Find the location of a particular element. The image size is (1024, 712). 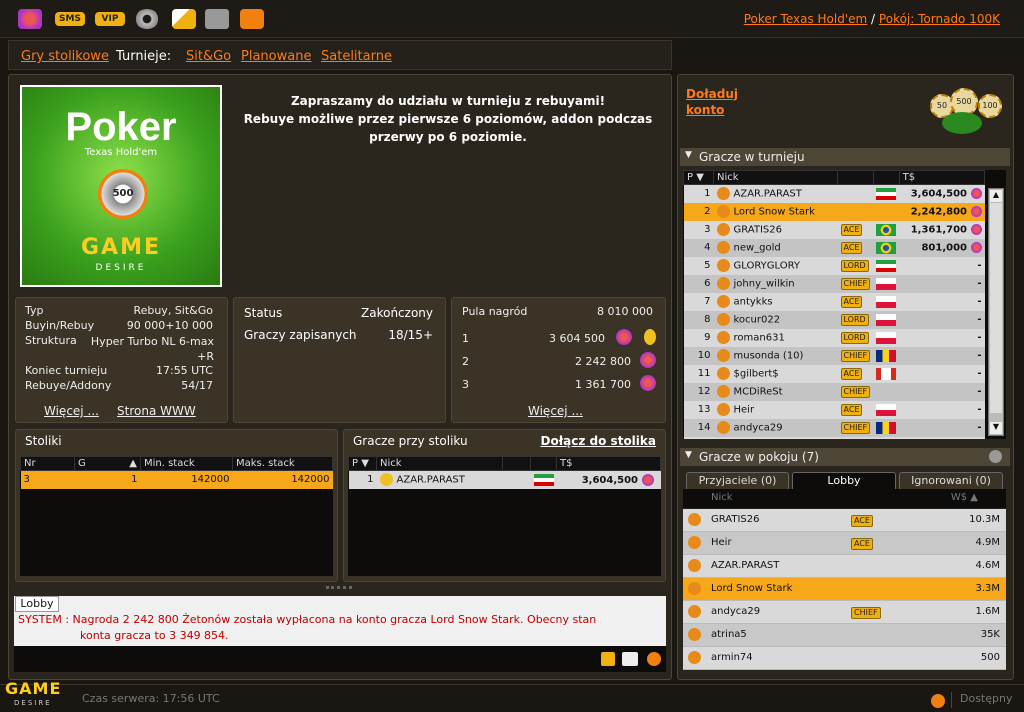

crumb-game-link: Poker Texas Hold'em is located at coordinates (805, 19).